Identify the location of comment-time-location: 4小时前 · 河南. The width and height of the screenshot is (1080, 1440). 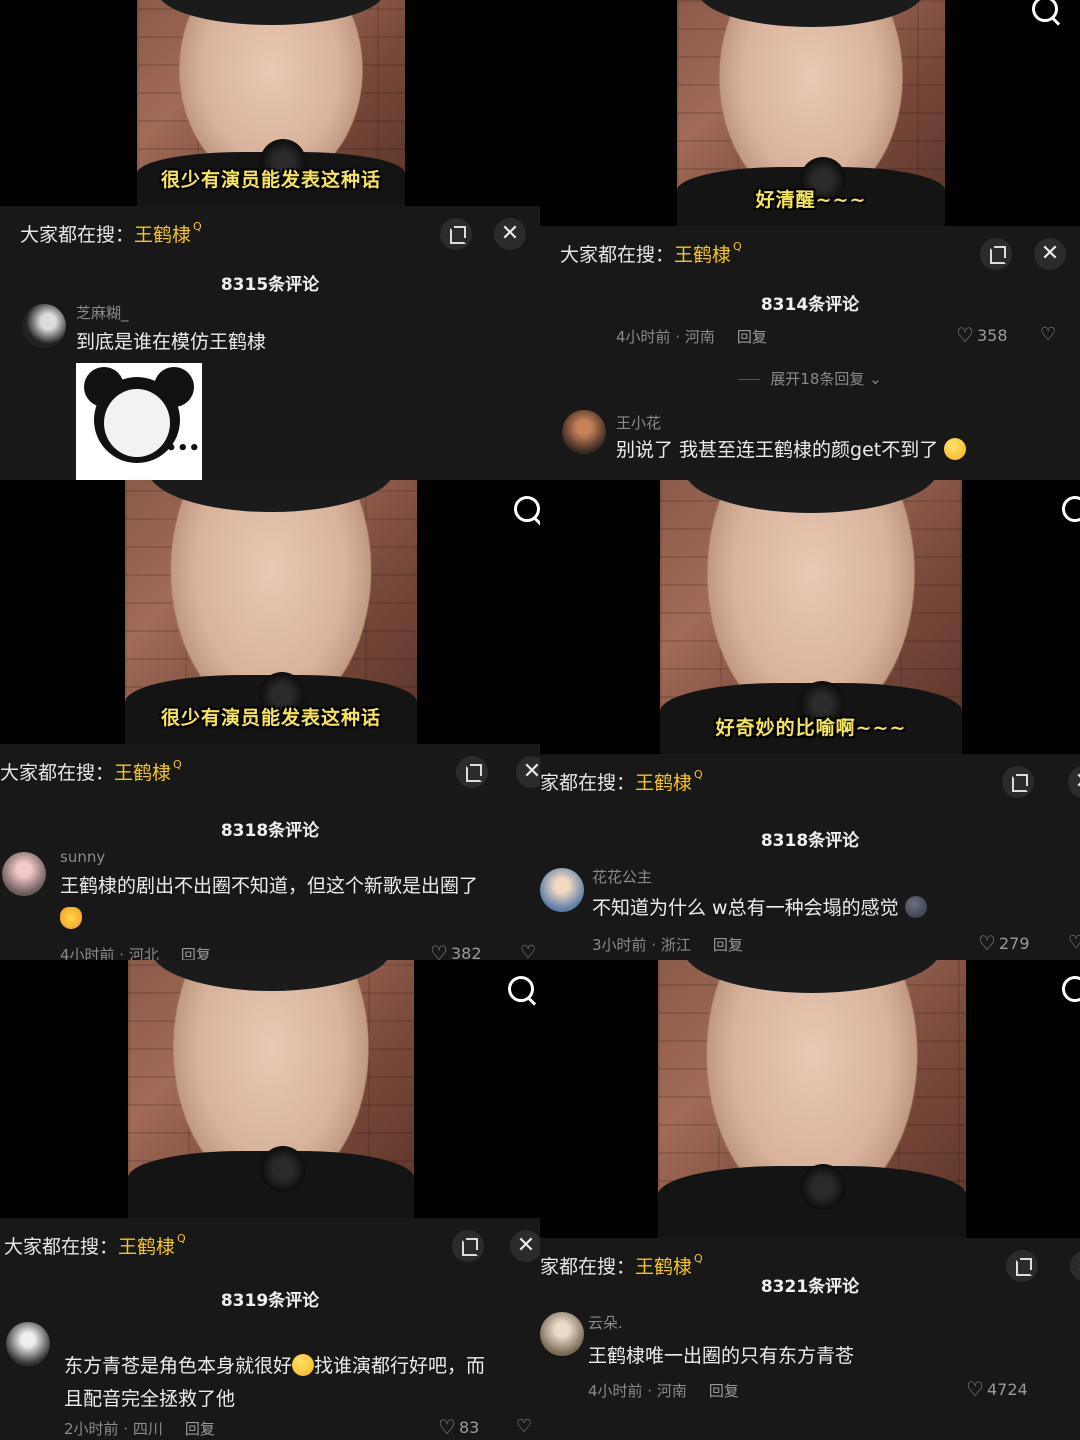
(637, 1391).